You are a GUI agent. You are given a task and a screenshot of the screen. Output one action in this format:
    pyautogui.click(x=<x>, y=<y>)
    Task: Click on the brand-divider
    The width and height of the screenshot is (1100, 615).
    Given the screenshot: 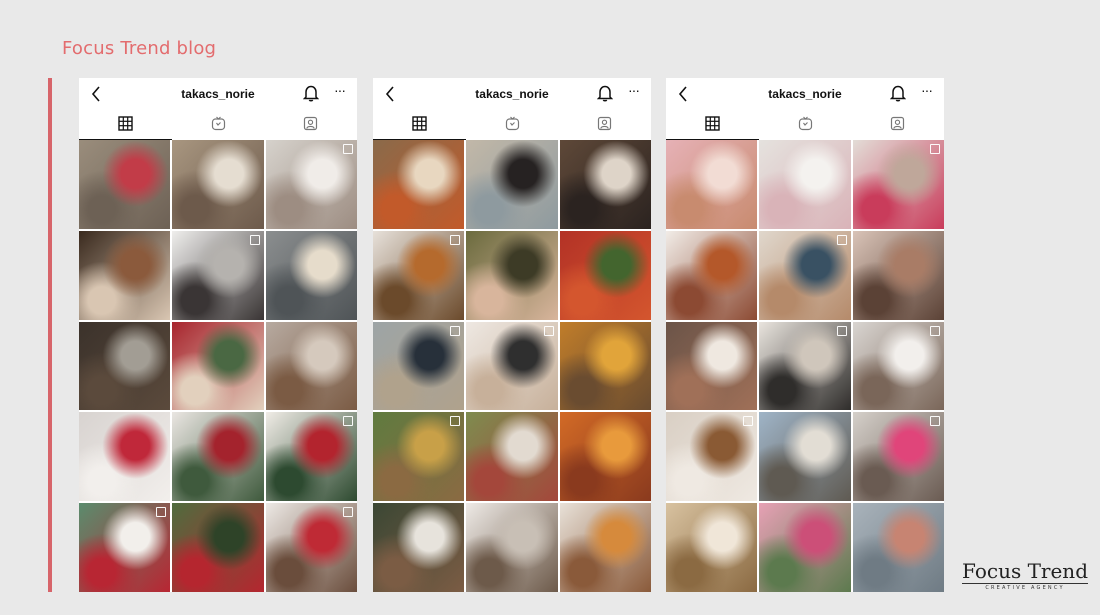 What is the action you would take?
    pyautogui.click(x=1025, y=583)
    